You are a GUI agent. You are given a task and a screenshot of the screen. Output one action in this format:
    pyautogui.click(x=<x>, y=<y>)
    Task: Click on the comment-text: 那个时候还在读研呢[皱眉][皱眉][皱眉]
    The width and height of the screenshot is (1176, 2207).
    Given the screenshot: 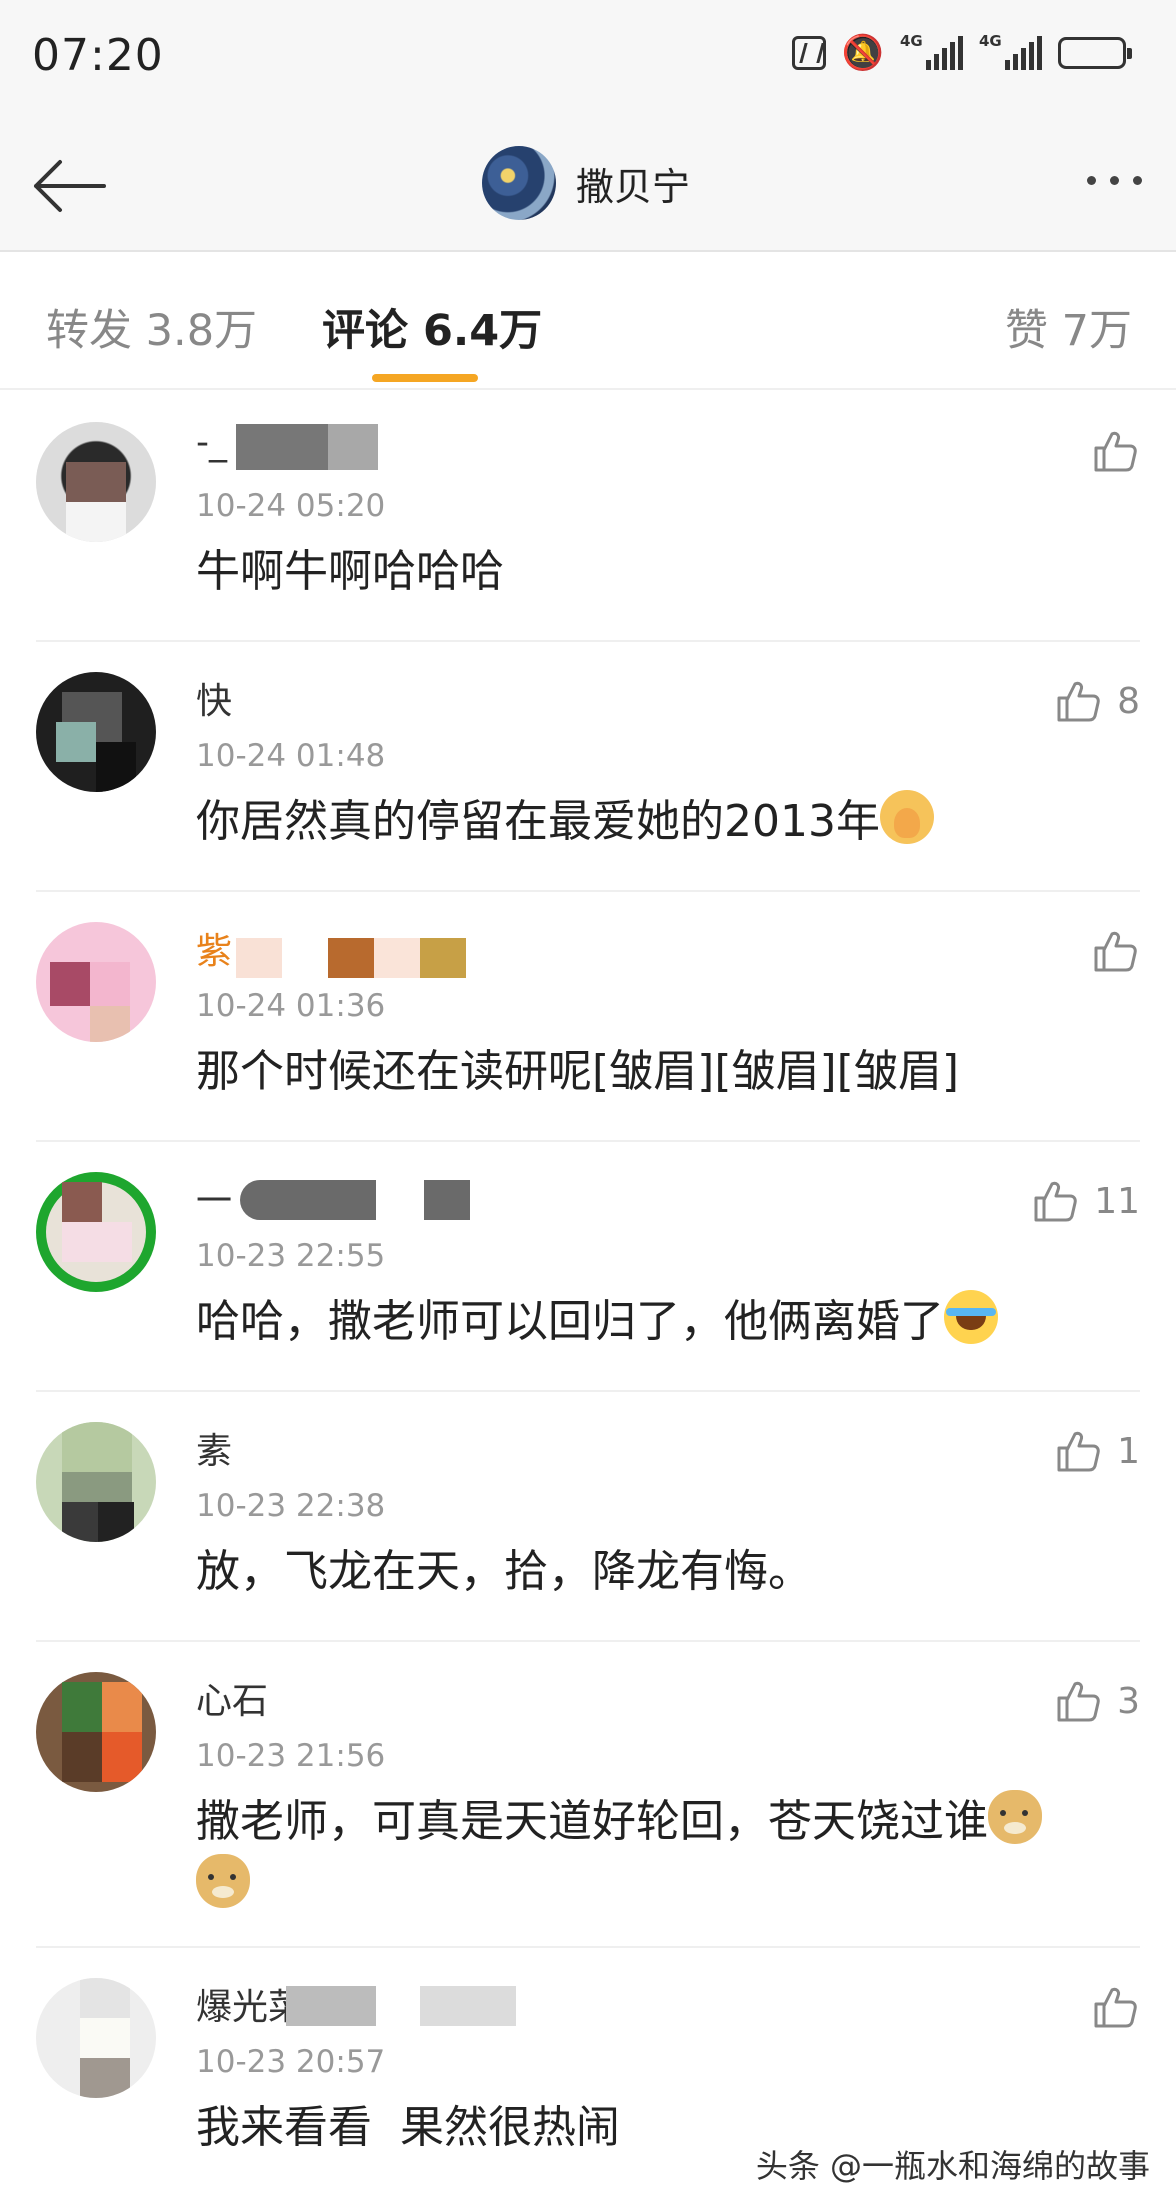 What is the action you would take?
    pyautogui.click(x=577, y=1071)
    